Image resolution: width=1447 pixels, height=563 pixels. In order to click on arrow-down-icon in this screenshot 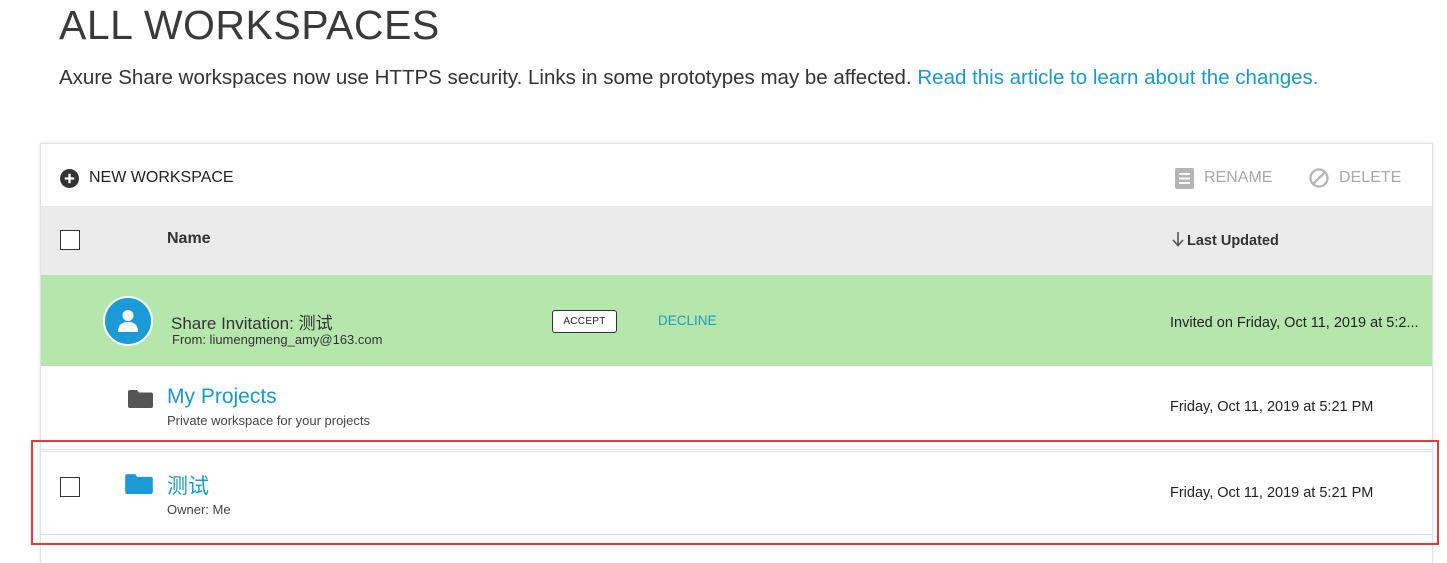, I will do `click(1178, 241)`.